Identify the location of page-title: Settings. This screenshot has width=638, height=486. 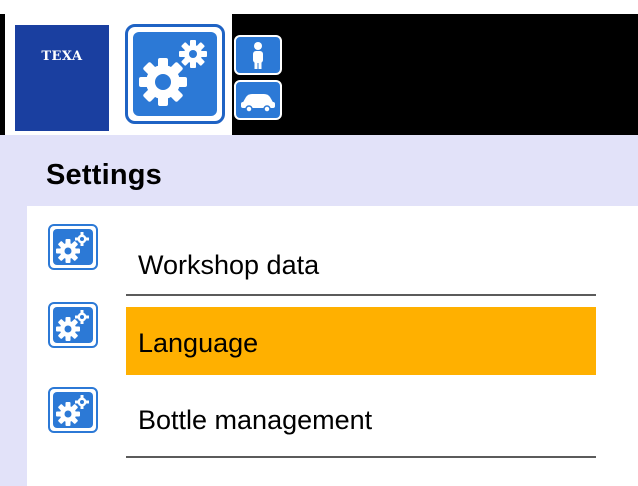
(104, 175).